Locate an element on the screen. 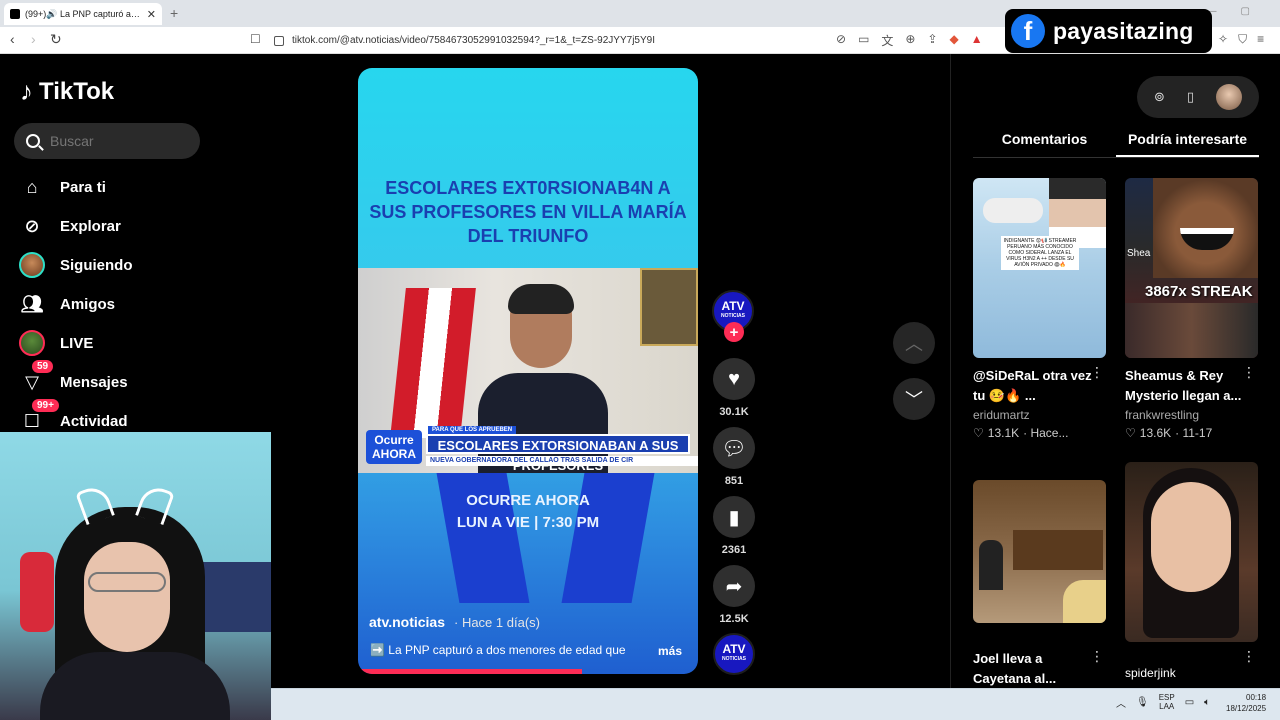  brave-shield-icon: ◆ is located at coordinates (954, 40).